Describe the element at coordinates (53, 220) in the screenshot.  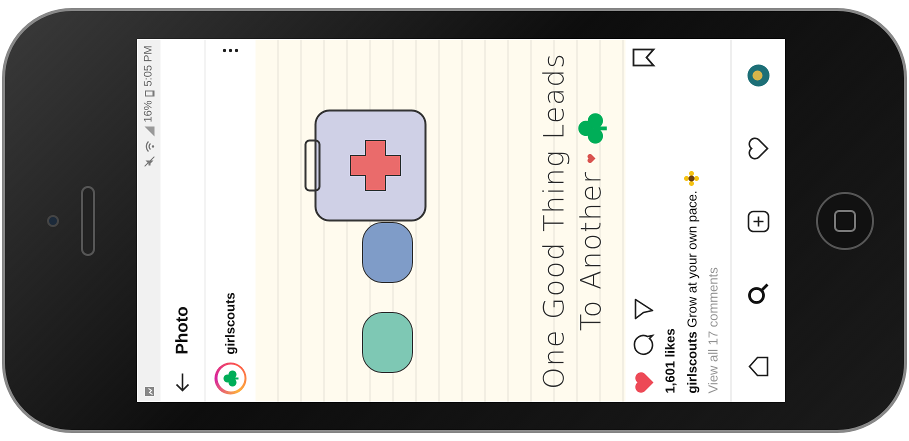
I see `camera-lens` at that location.